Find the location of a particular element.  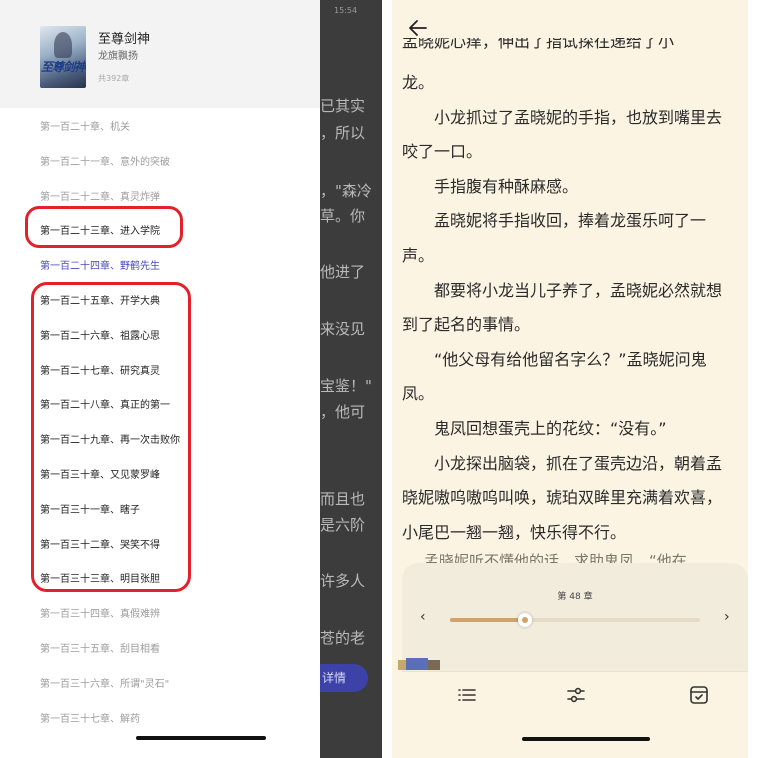

paragraph-line: 孟晓妮将手指收回，捧着龙蛋乐呵了一 is located at coordinates (554, 221).